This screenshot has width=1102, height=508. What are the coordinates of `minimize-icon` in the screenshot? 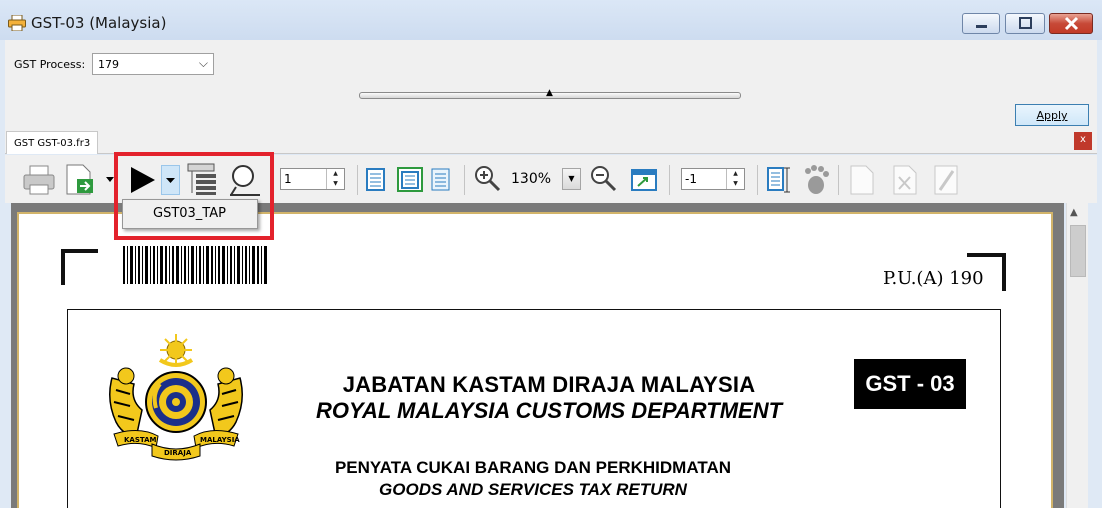 It's located at (981, 26).